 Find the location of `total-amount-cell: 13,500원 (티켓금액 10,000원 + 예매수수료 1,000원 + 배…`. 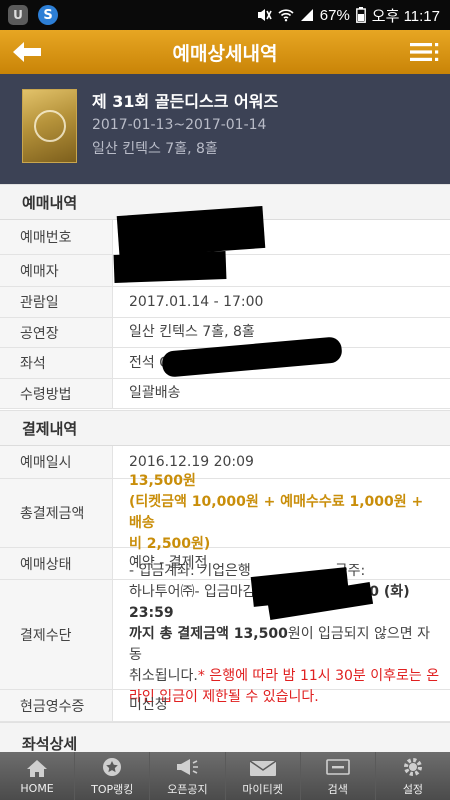

total-amount-cell: 13,500원 (티켓금액 10,000원 + 예매수수료 1,000원 + 배… is located at coordinates (281, 512).